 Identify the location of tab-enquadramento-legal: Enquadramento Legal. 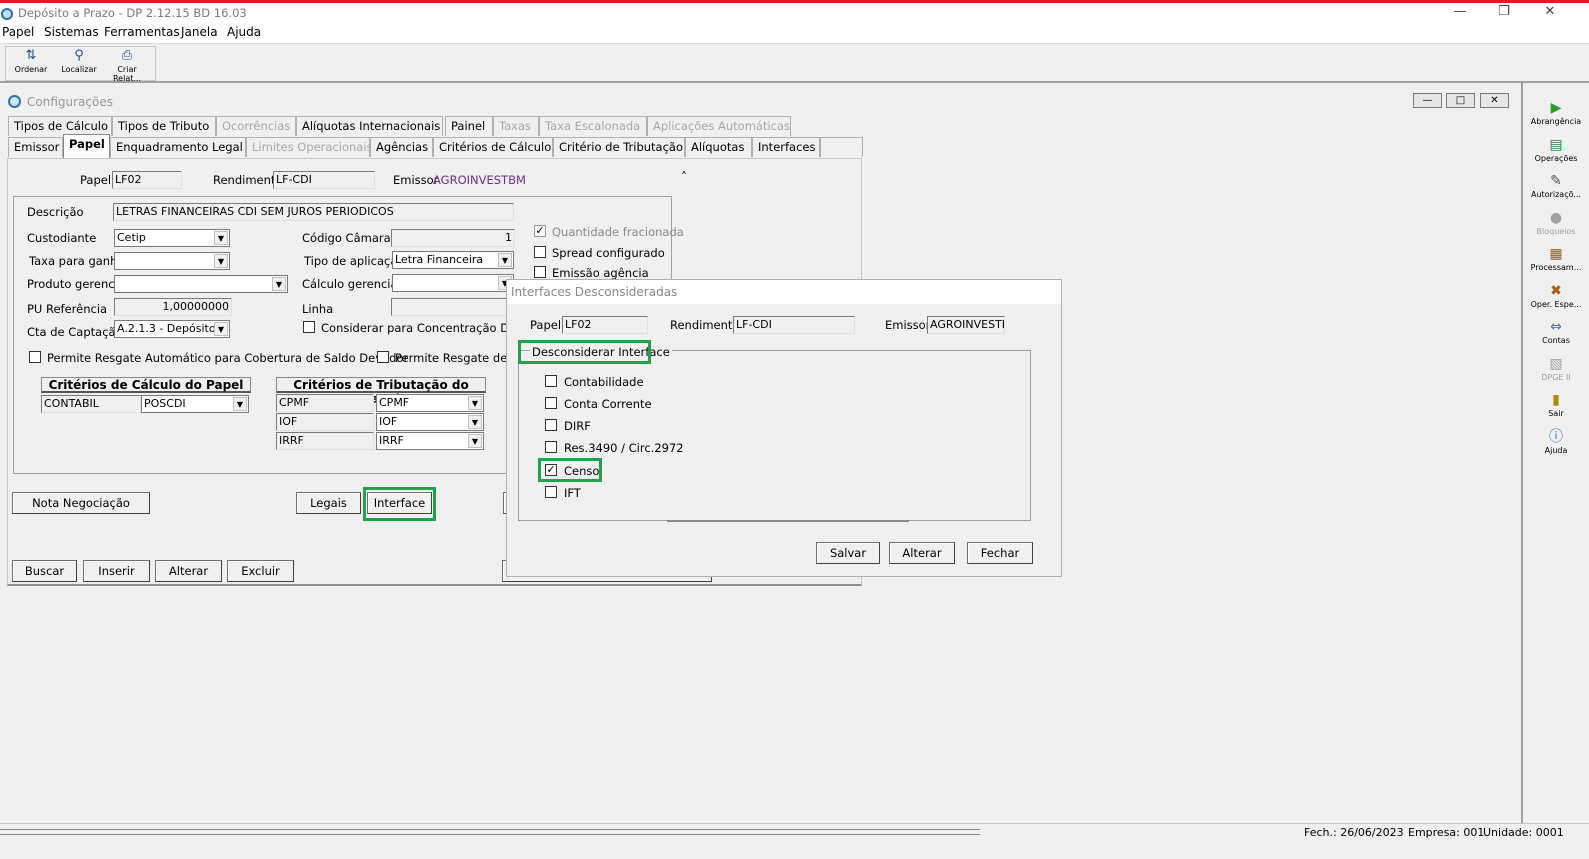
(178, 147).